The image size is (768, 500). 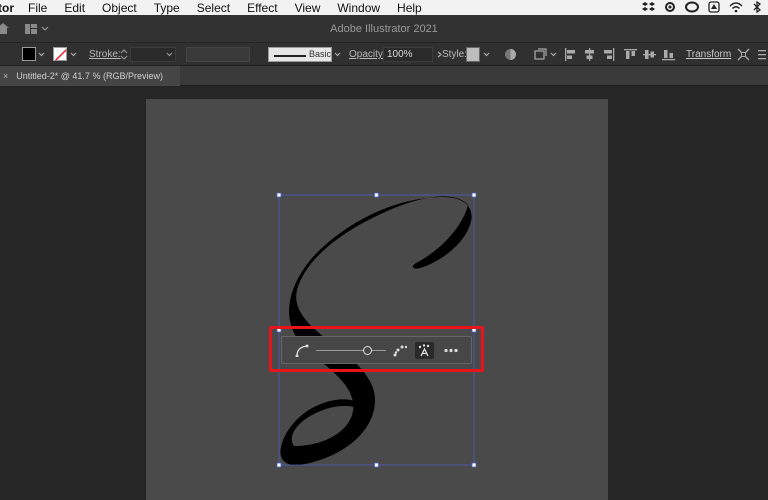 What do you see at coordinates (376, 349) in the screenshot?
I see `highlight-box` at bounding box center [376, 349].